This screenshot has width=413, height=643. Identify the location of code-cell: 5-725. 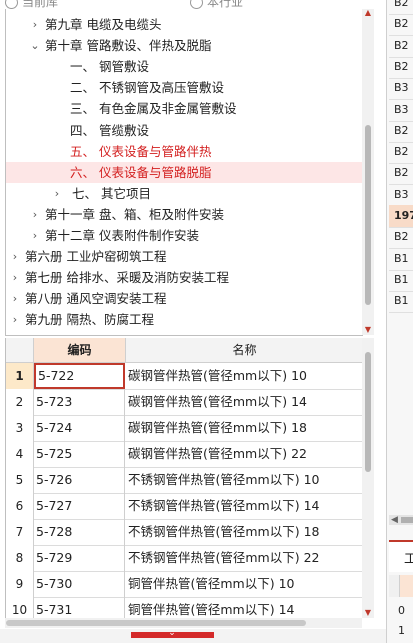
(79, 454).